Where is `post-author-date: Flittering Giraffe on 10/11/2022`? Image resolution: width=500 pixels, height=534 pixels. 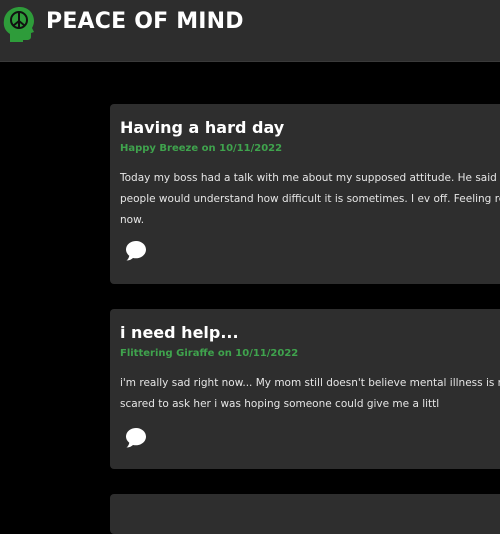 post-author-date: Flittering Giraffe on 10/11/2022 is located at coordinates (209, 353).